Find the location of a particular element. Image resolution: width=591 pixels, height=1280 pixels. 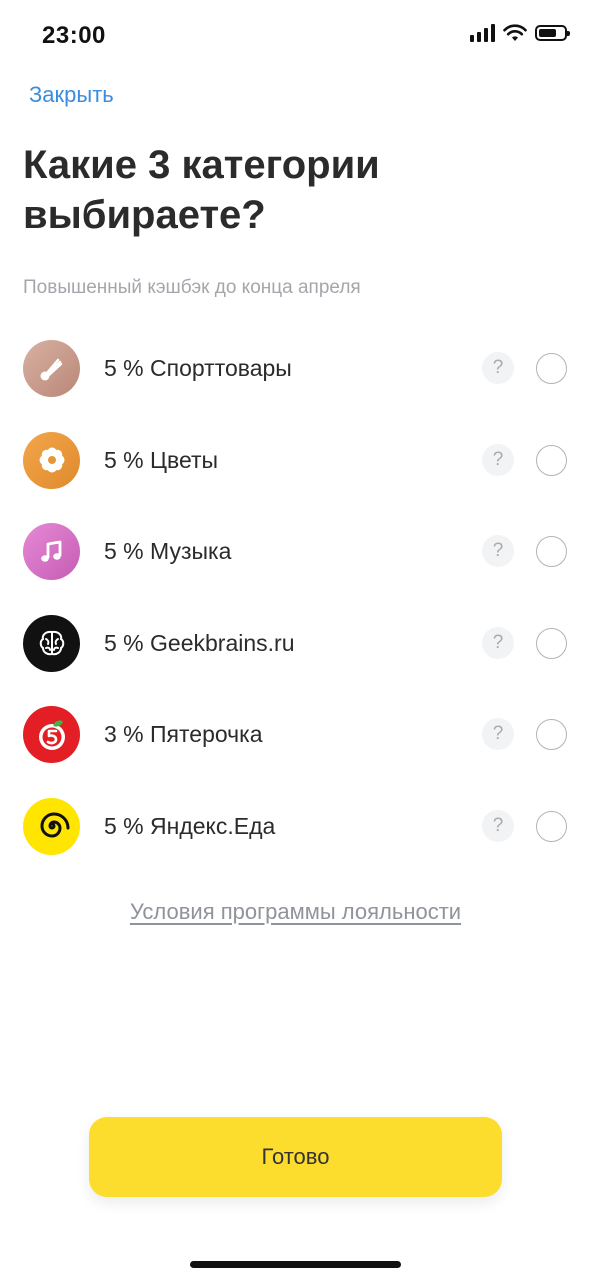

flower-icon is located at coordinates (51, 460).